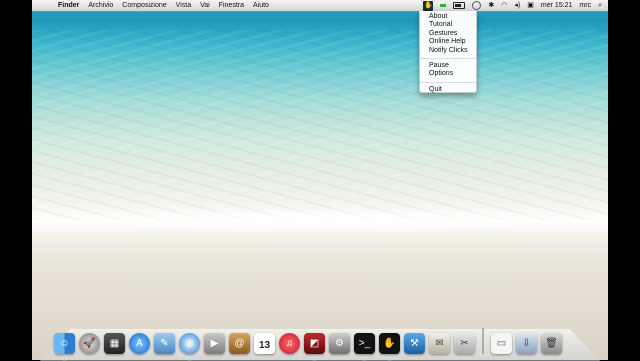  I want to click on time-machine-icon, so click(477, 5).